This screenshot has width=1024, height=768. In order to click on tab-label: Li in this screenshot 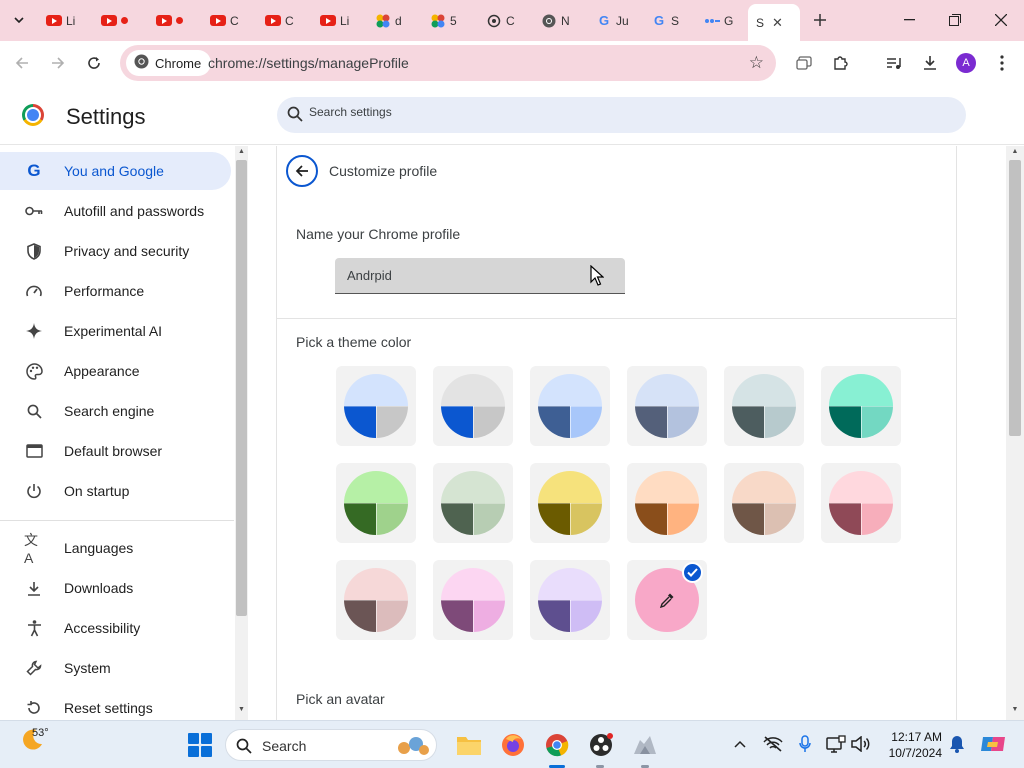, I will do `click(71, 20)`.